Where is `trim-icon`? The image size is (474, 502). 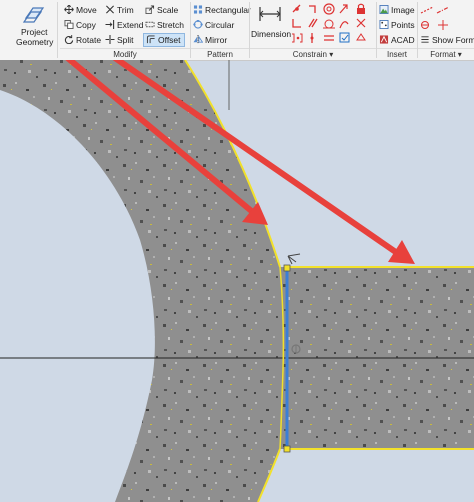
trim-icon is located at coordinates (110, 9).